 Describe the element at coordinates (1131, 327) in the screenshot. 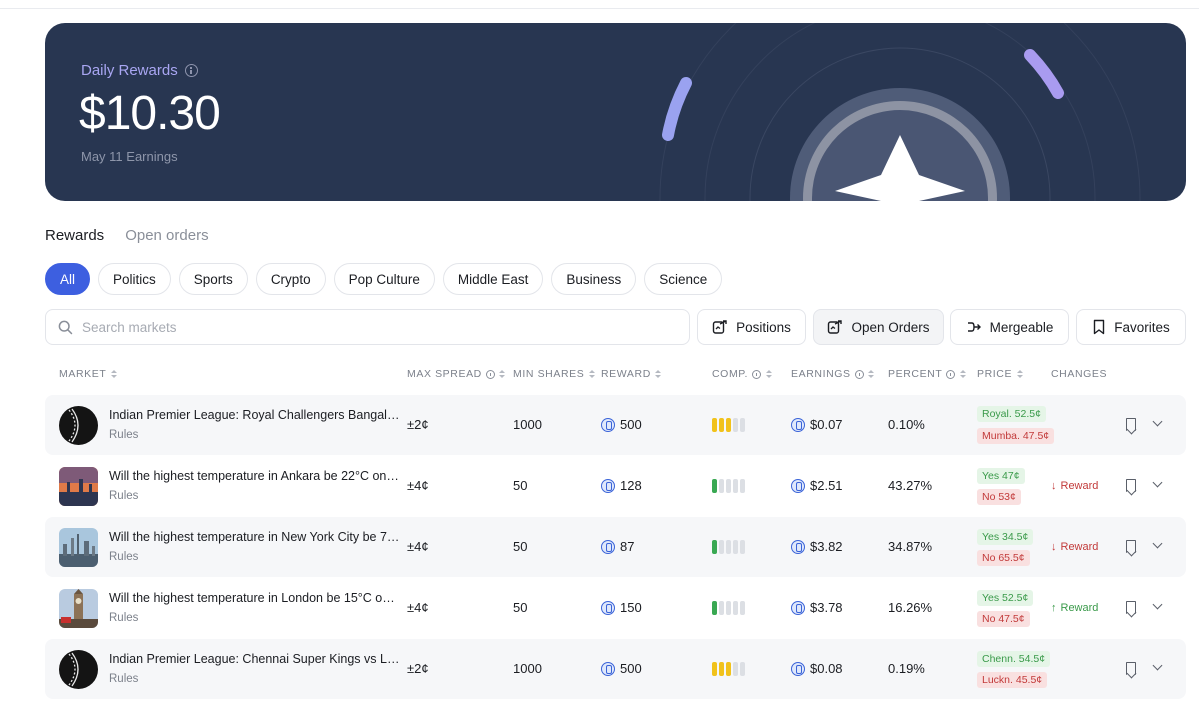

I see `favorites-button: Favorites` at that location.